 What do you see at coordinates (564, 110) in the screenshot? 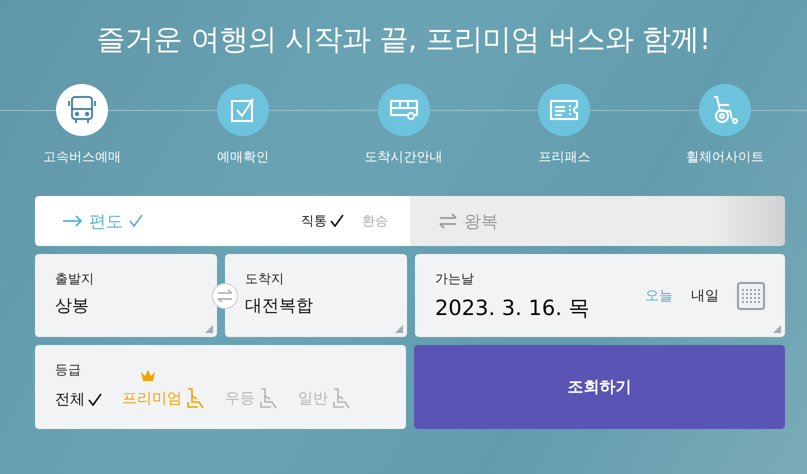
I see `ticket-icon` at bounding box center [564, 110].